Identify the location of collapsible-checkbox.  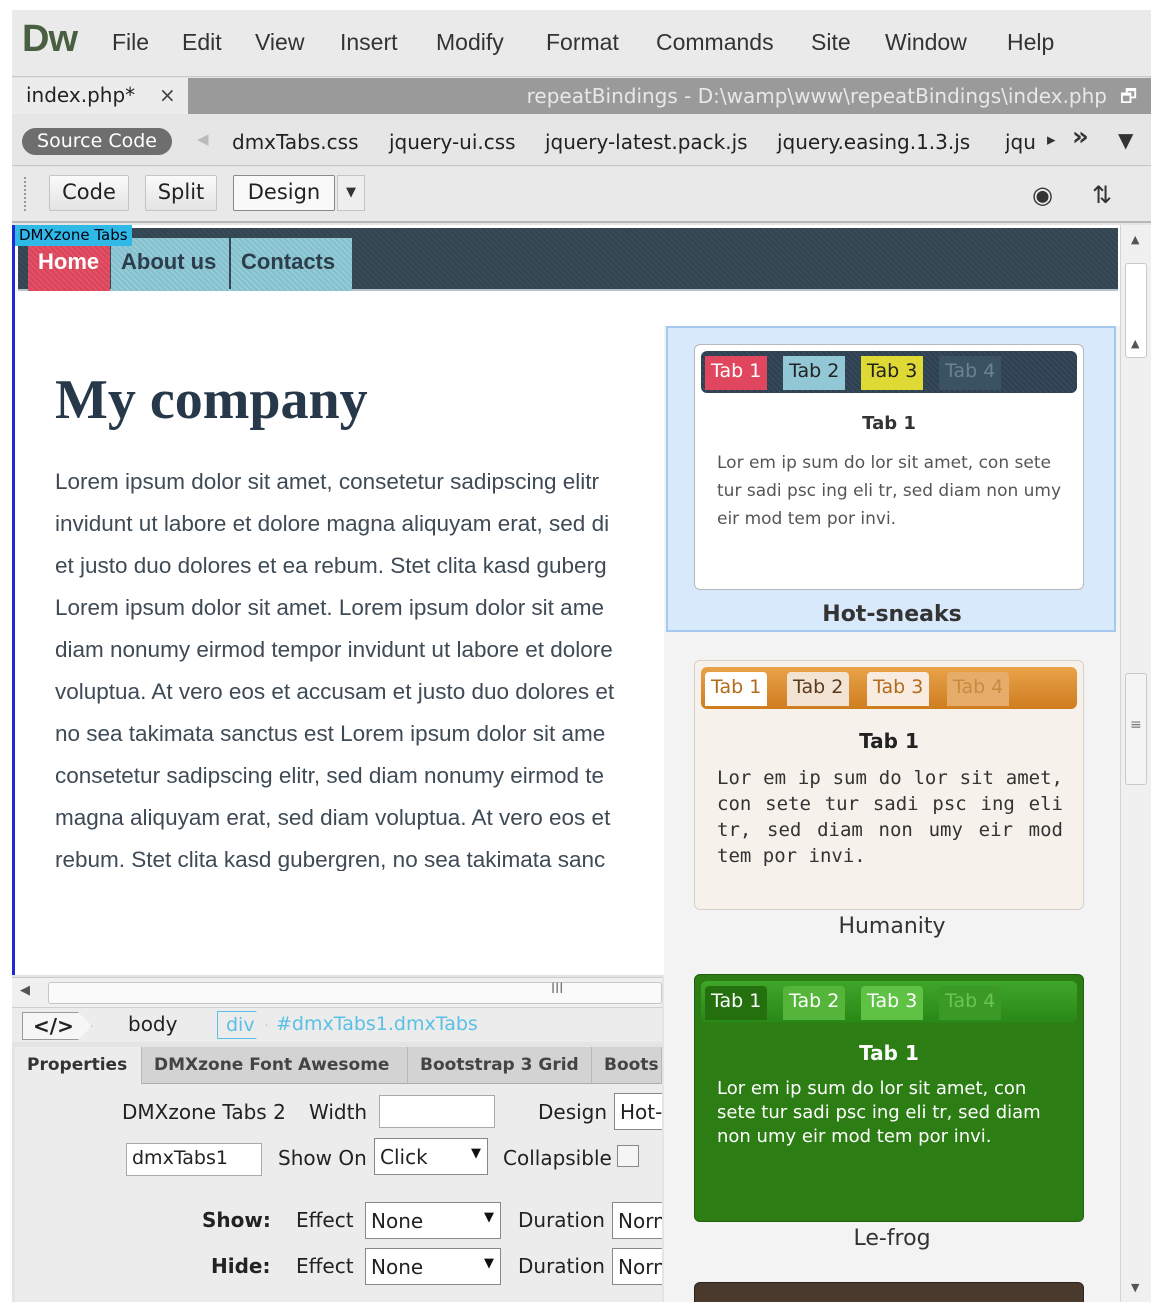
(628, 1156).